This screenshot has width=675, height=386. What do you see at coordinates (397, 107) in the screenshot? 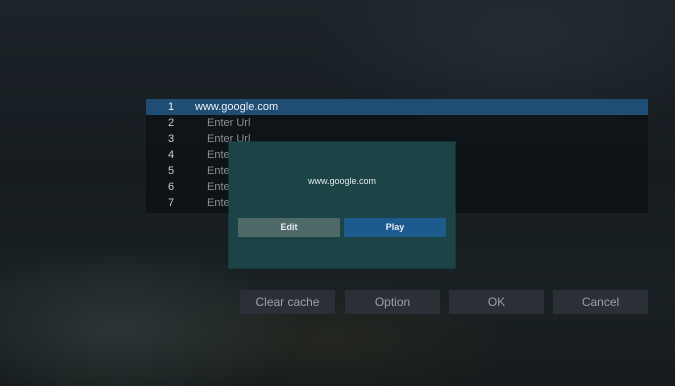
I see `url-list-item-1: 1 www.google.com` at bounding box center [397, 107].